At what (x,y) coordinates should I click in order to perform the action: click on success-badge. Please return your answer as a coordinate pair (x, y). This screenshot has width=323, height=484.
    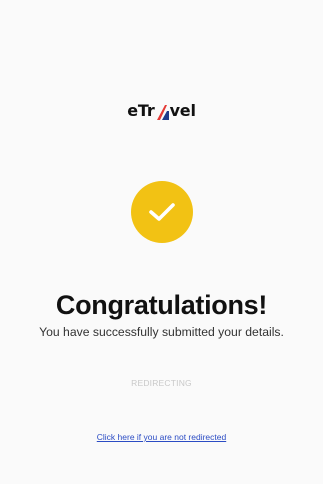
    Looking at the image, I should click on (162, 212).